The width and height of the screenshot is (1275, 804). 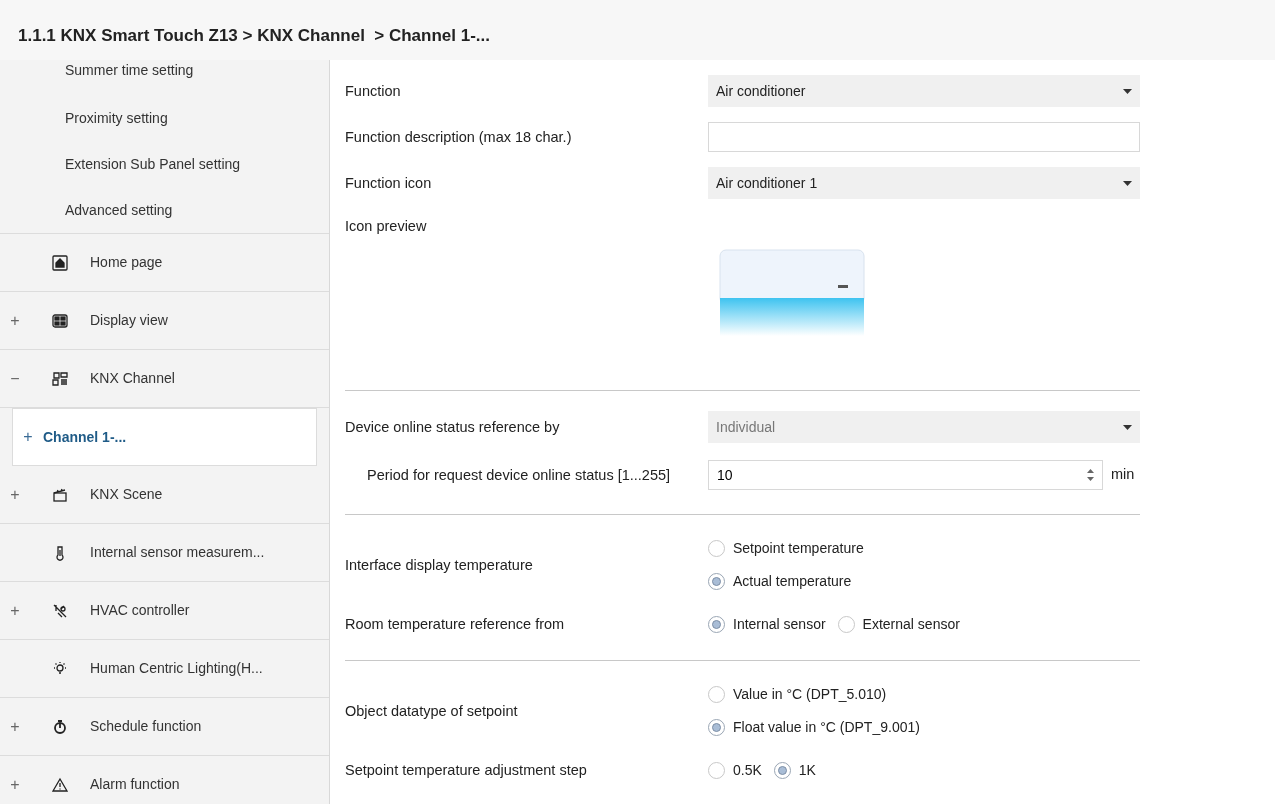 I want to click on radio-label: Setpoint temperature, so click(x=798, y=548).